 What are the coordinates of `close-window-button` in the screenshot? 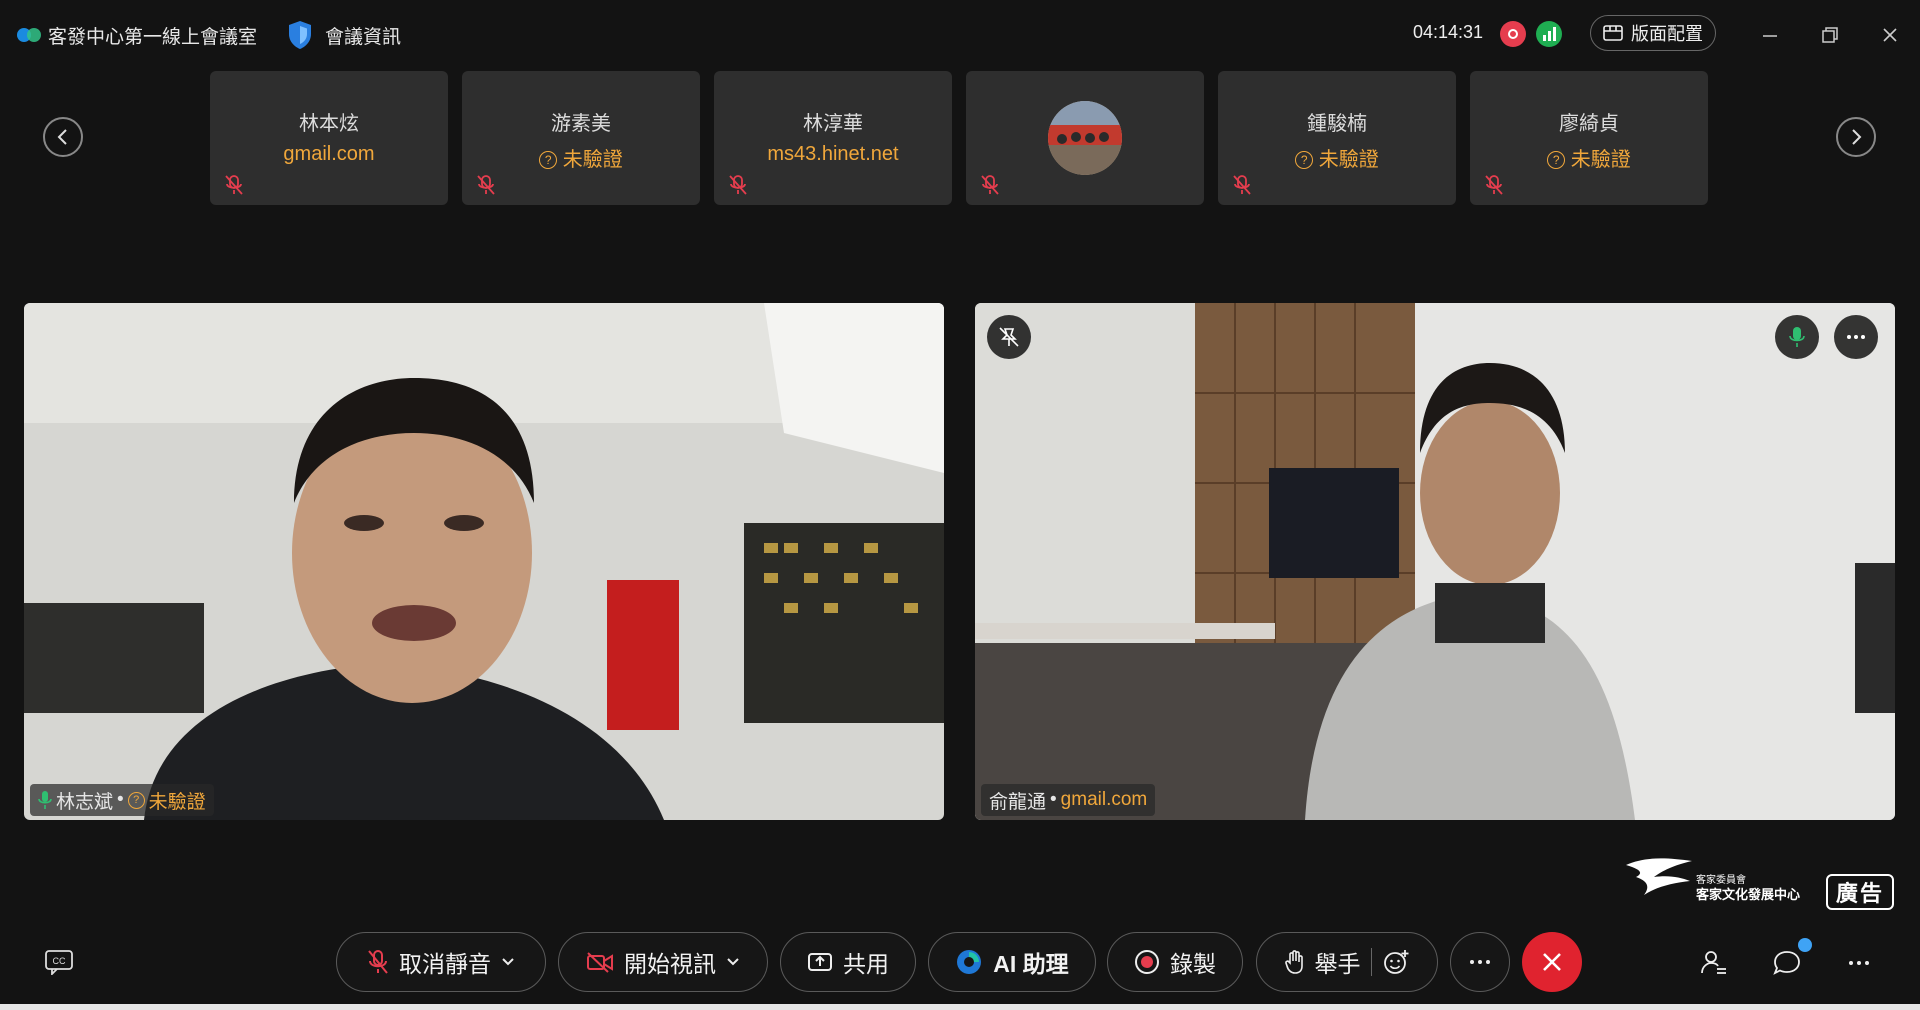 It's located at (1890, 35).